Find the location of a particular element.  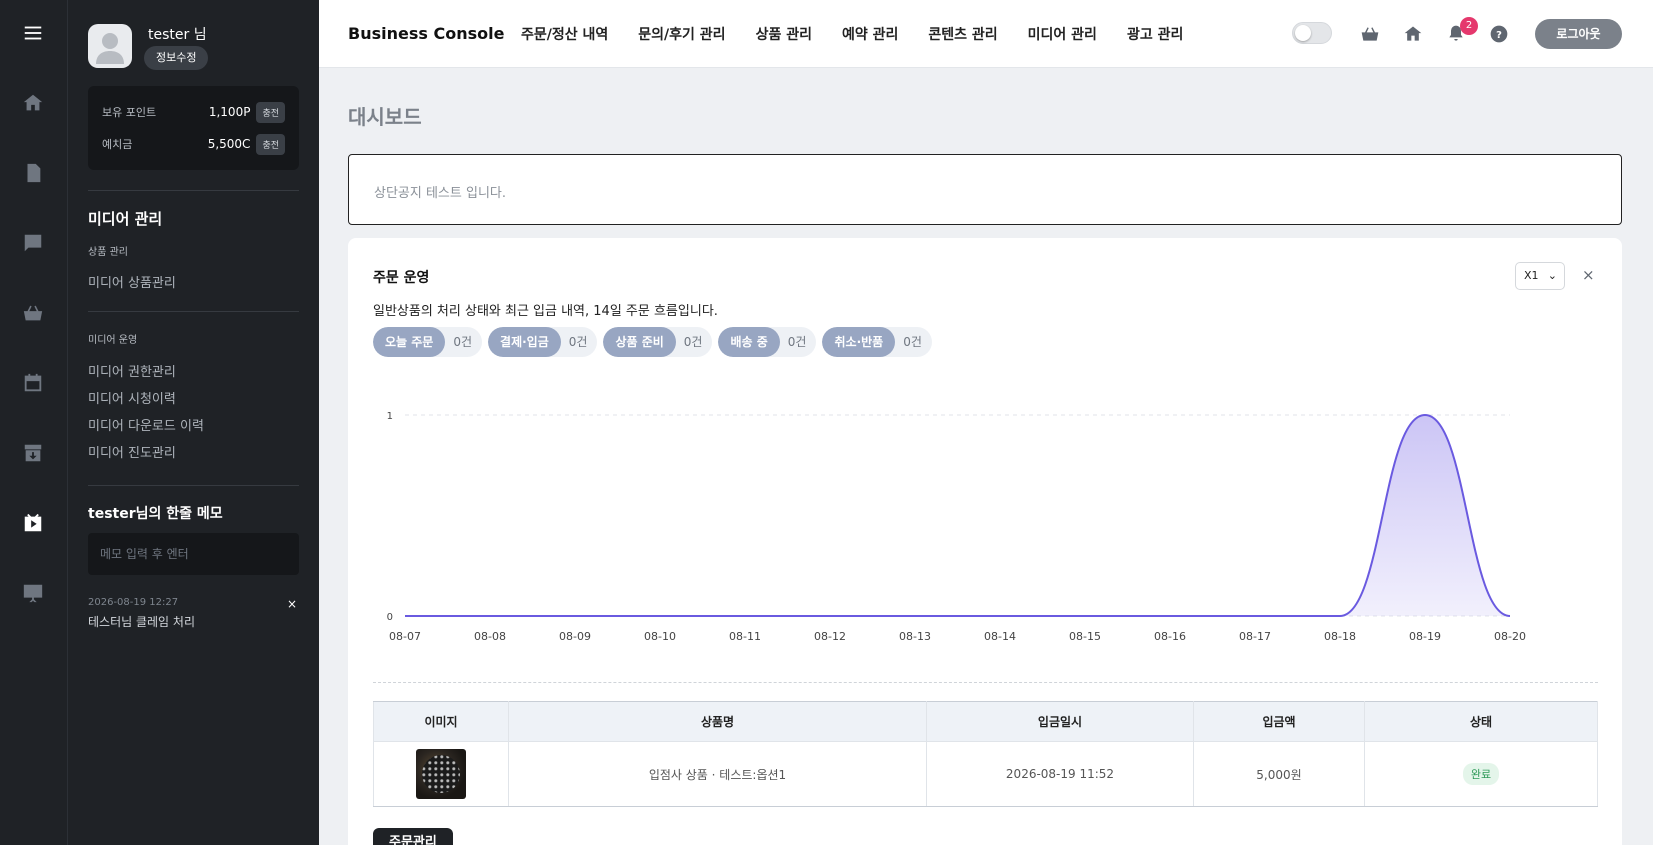

nav-ads: 광고 관리 is located at coordinates (1155, 34).